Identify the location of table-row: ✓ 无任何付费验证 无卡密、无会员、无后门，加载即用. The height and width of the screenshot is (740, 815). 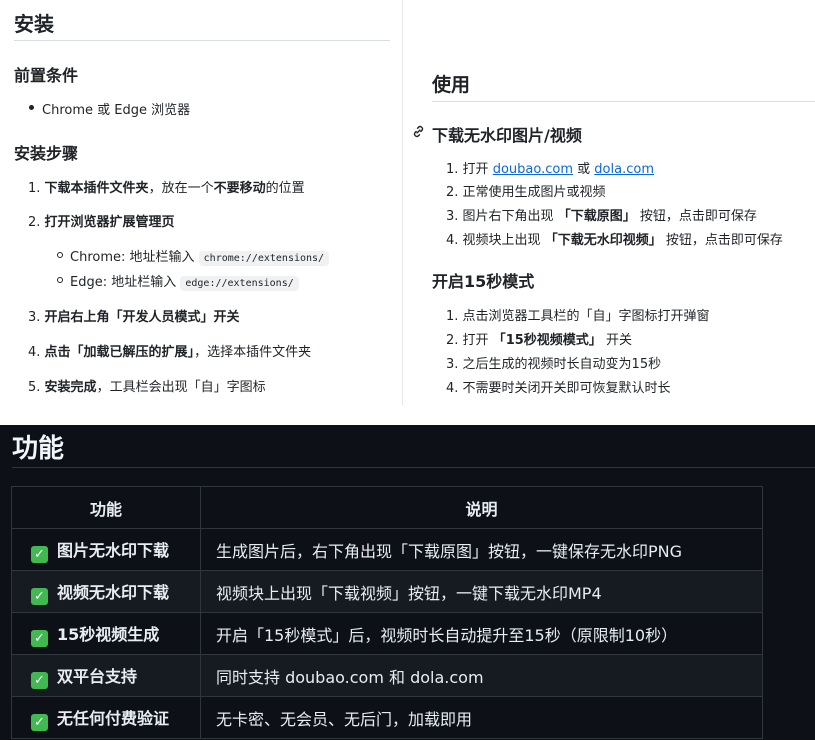
(387, 717).